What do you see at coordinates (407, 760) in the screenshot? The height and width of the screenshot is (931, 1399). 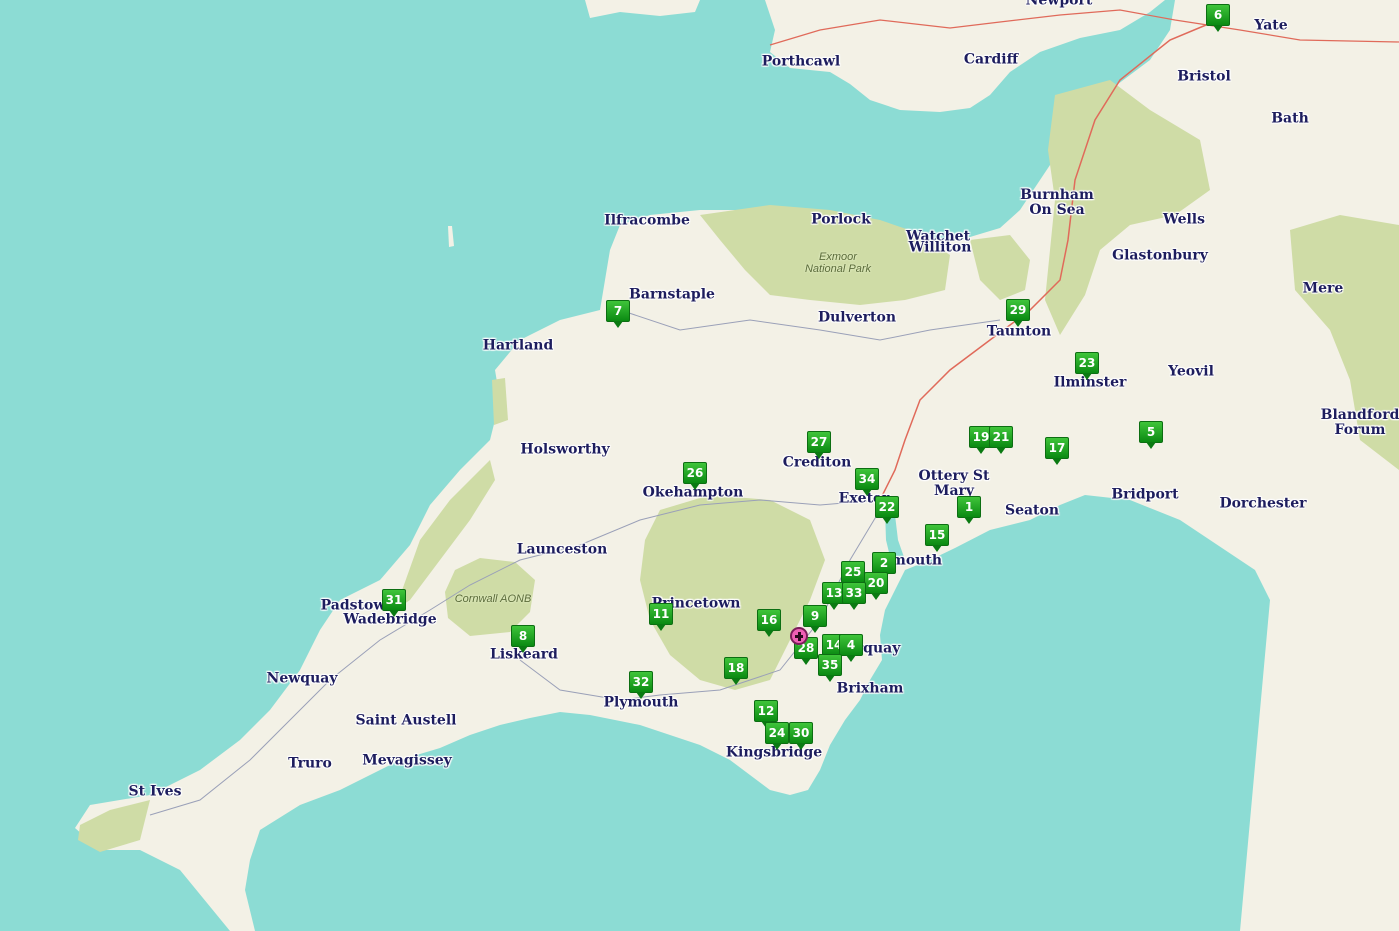 I see `place-label-mevagissey: Mevagissey` at bounding box center [407, 760].